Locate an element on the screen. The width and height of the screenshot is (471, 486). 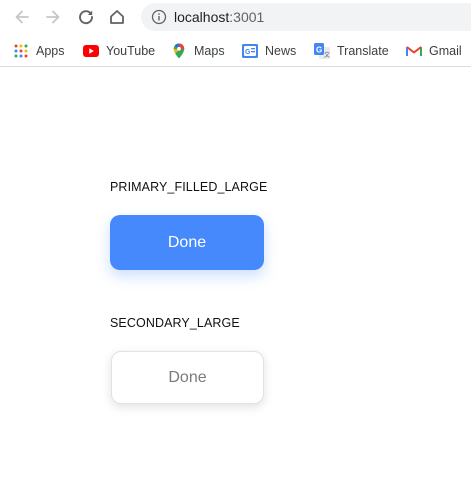
browser-toolbar: localhost:3001 is located at coordinates (235, 18).